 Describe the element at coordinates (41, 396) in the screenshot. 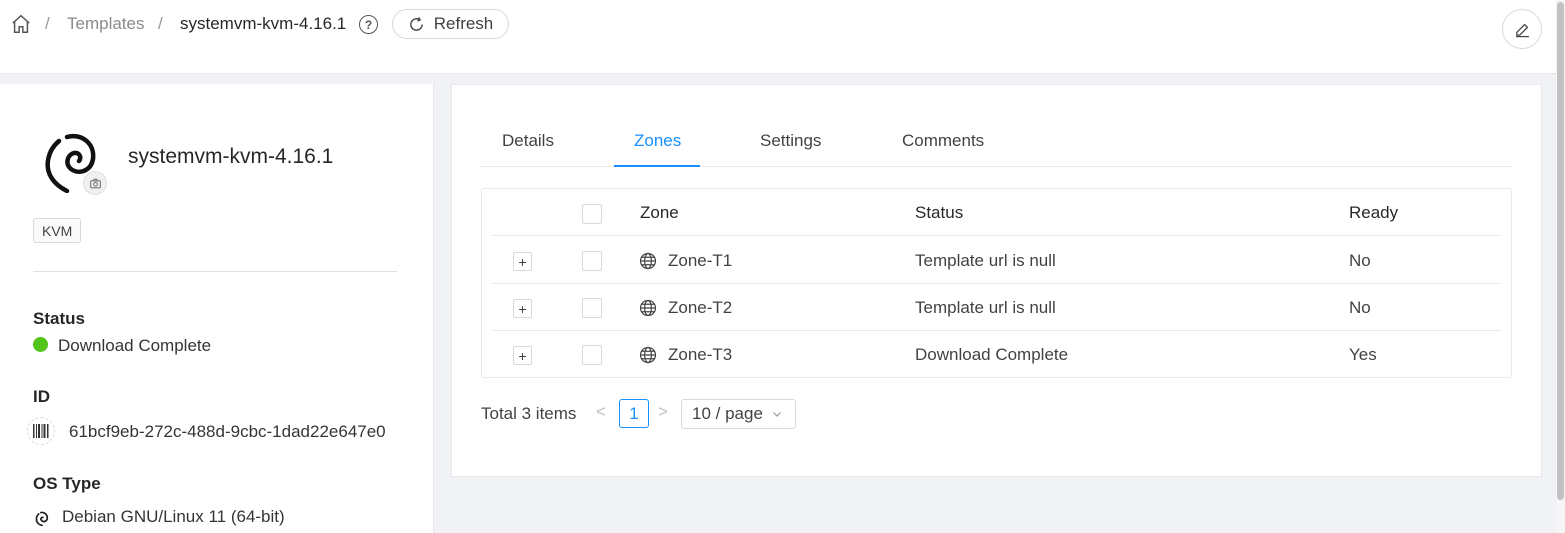

I see `id-label: ID` at that location.